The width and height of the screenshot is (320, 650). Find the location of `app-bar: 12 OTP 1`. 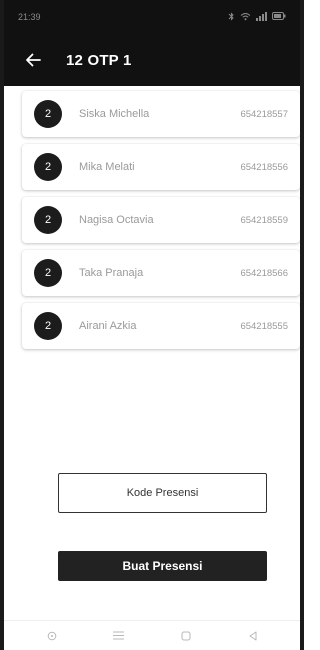

app-bar: 12 OTP 1 is located at coordinates (152, 60).